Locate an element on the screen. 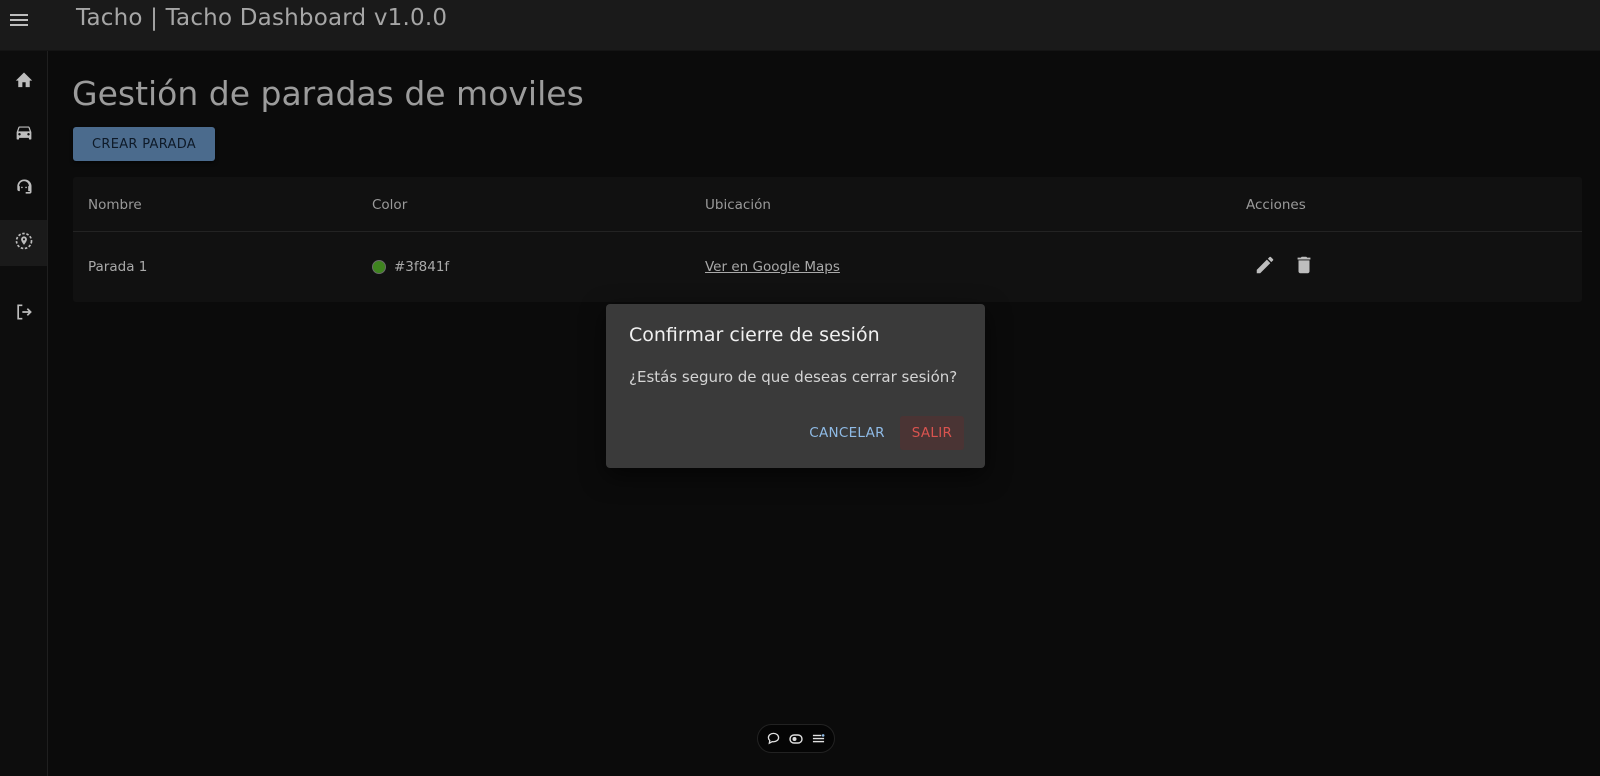 The height and width of the screenshot is (776, 1600). app-title: Tacho | Tacho Dashboard v1.0.0 is located at coordinates (262, 18).